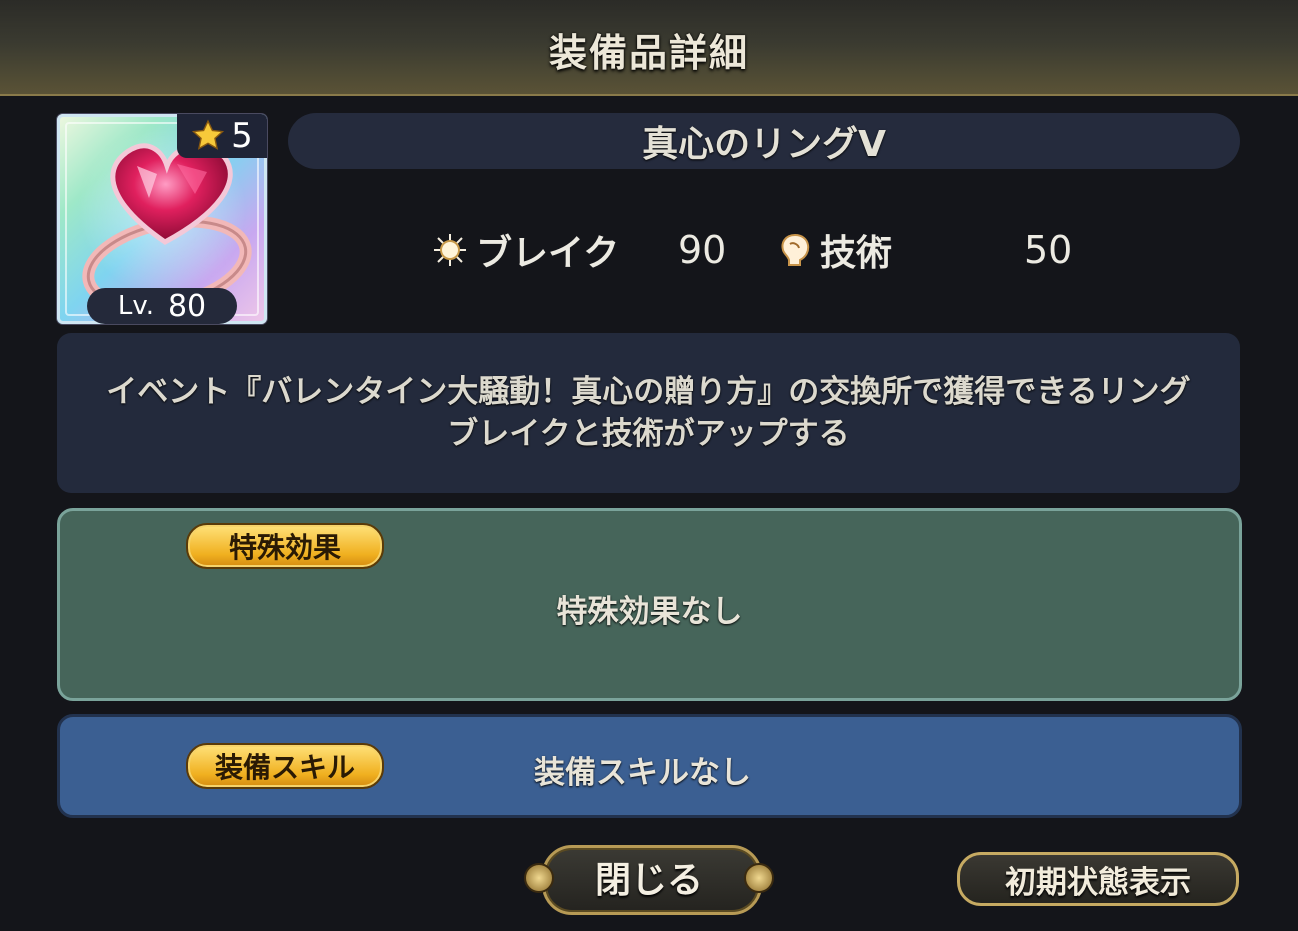  I want to click on equip-skill-tag: 装備スキル, so click(285, 766).